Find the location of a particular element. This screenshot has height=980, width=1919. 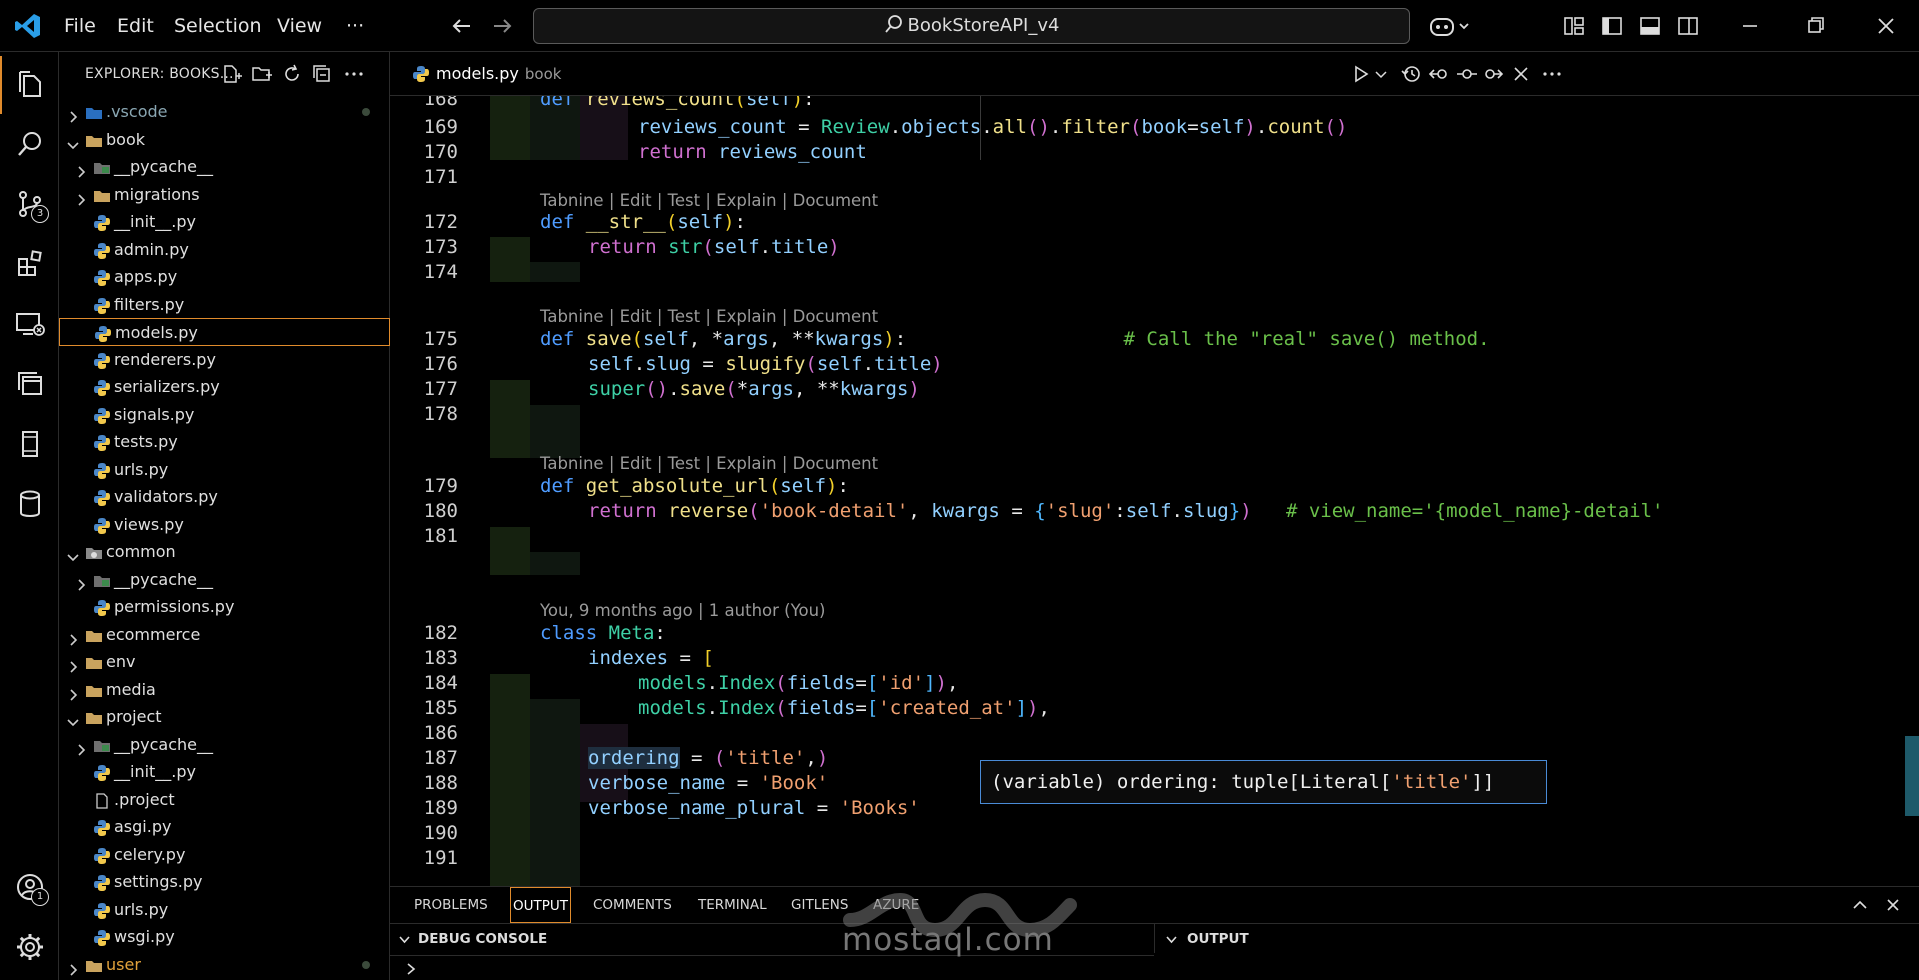

run-icon is located at coordinates (1361, 74).